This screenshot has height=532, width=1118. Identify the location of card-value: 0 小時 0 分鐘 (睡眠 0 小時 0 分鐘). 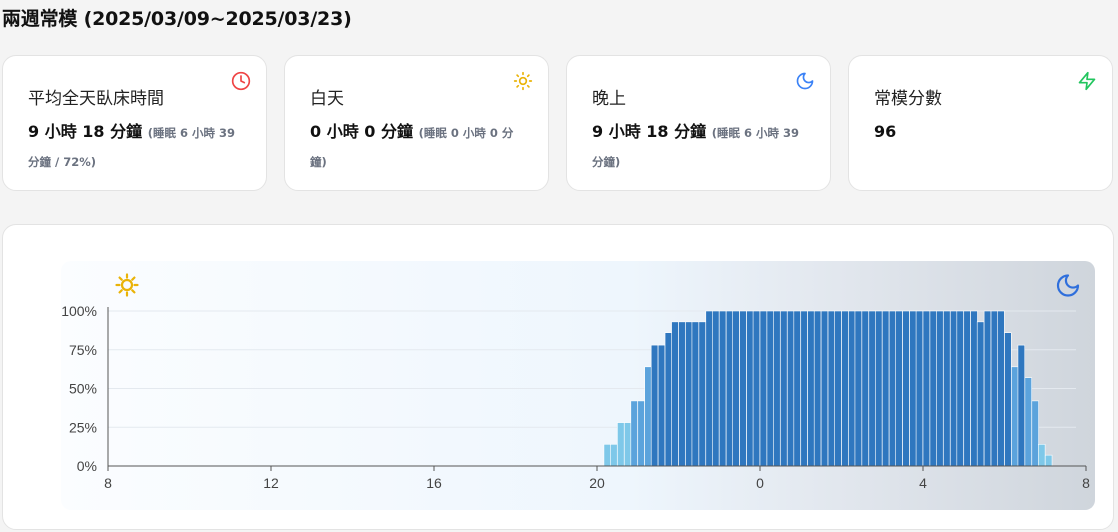
(417, 147).